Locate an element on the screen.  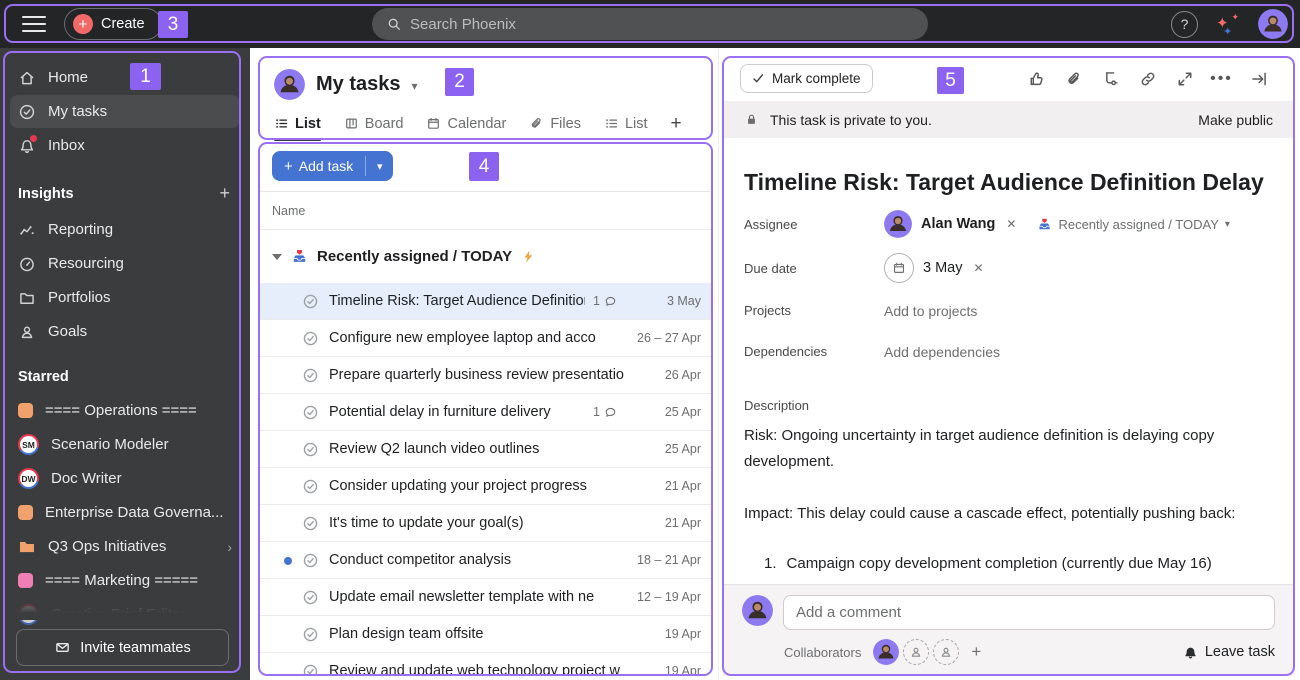
task-row: It's time to update your goal(s) 21 Apr is located at coordinates (485, 523).